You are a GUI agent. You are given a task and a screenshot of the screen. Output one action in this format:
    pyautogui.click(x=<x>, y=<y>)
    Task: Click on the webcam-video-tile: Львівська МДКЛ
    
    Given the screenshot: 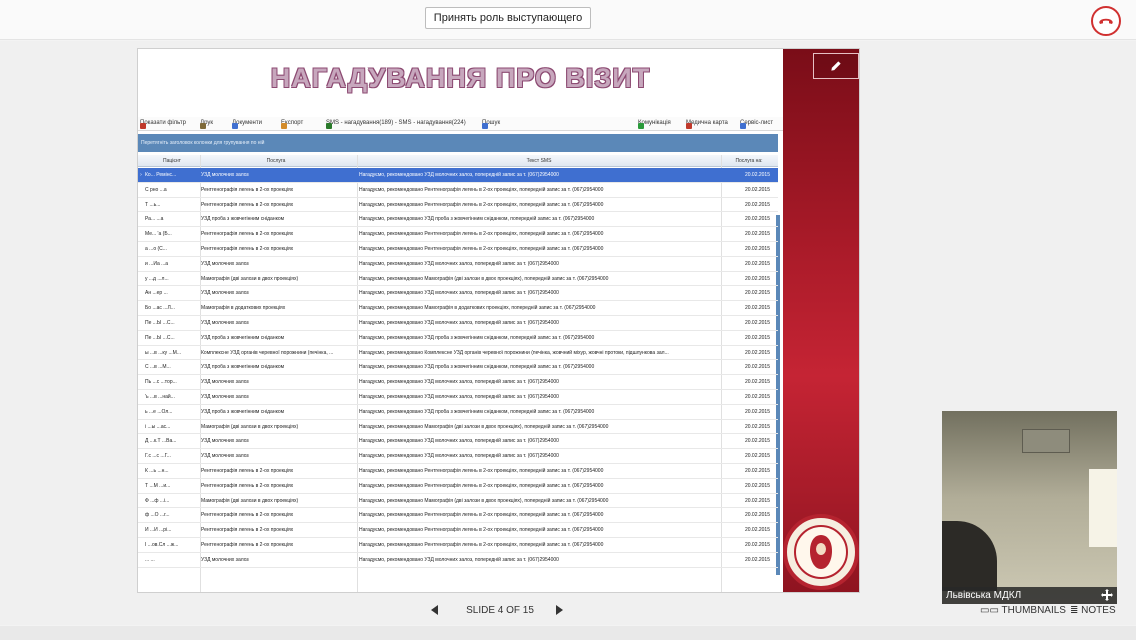 What is the action you would take?
    pyautogui.click(x=1029, y=507)
    